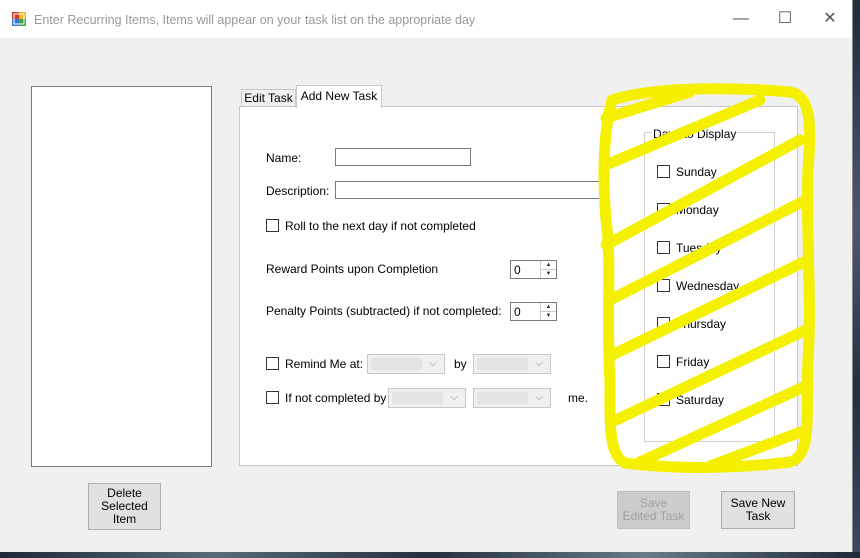  Describe the element at coordinates (578, 398) in the screenshot. I see `me-label: me.` at that location.